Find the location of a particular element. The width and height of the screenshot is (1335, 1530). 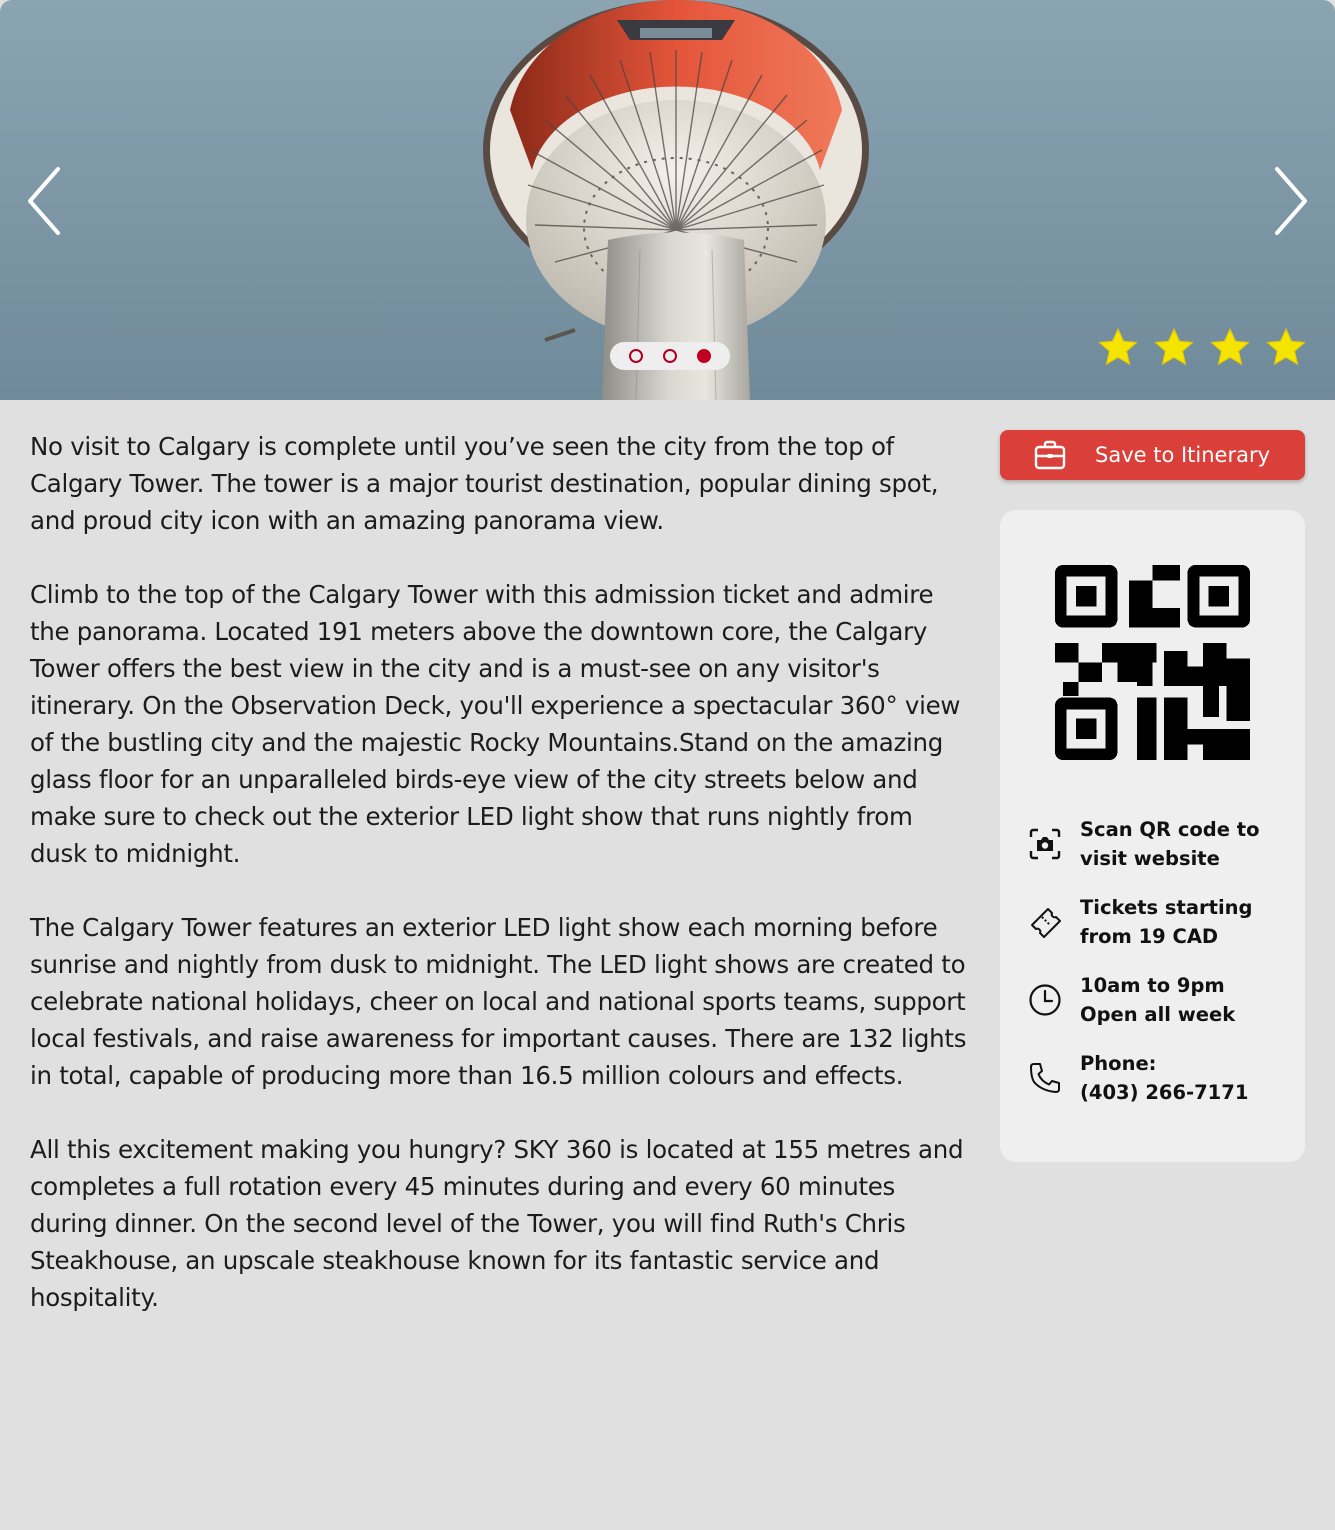

info-row-phone: Phone: (403) 266-7171 is located at coordinates (1138, 1078).